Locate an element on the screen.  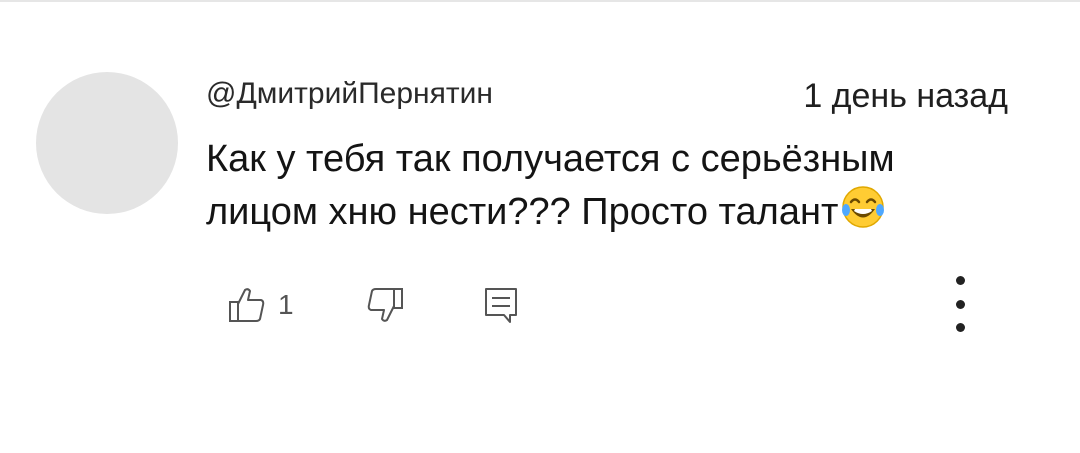
comment-text-line-2-content: лицом хню нести??? Просто талант is located at coordinates (522, 212).